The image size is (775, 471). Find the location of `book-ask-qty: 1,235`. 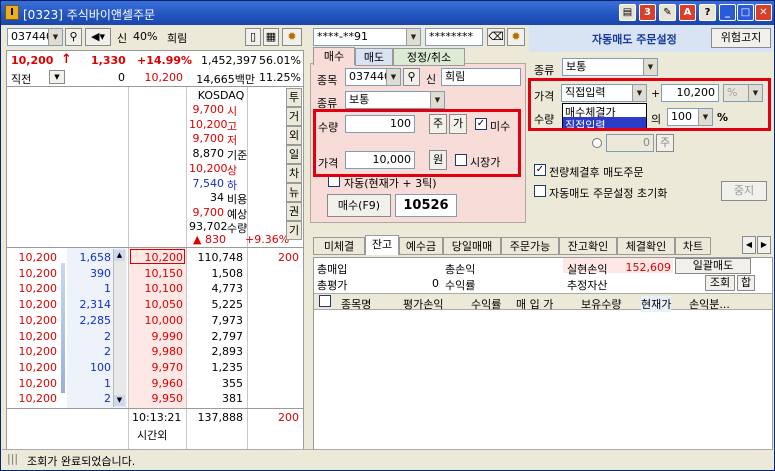

book-ask-qty: 1,235 is located at coordinates (227, 367).